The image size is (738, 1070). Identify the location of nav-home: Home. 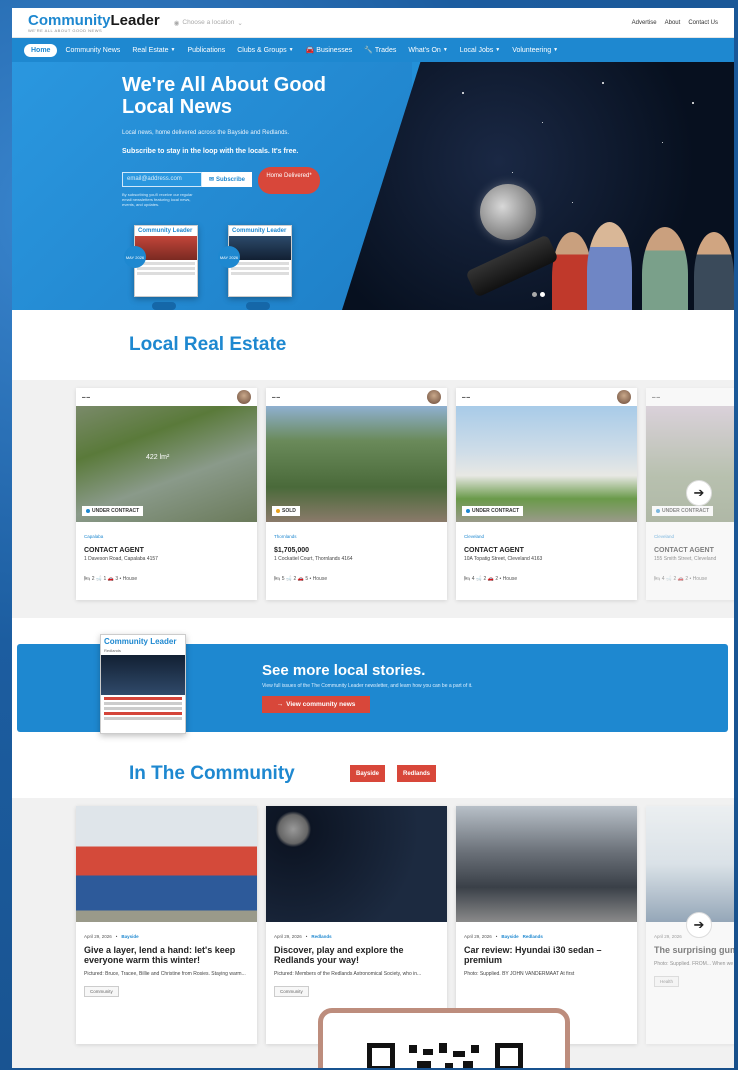
(41, 50).